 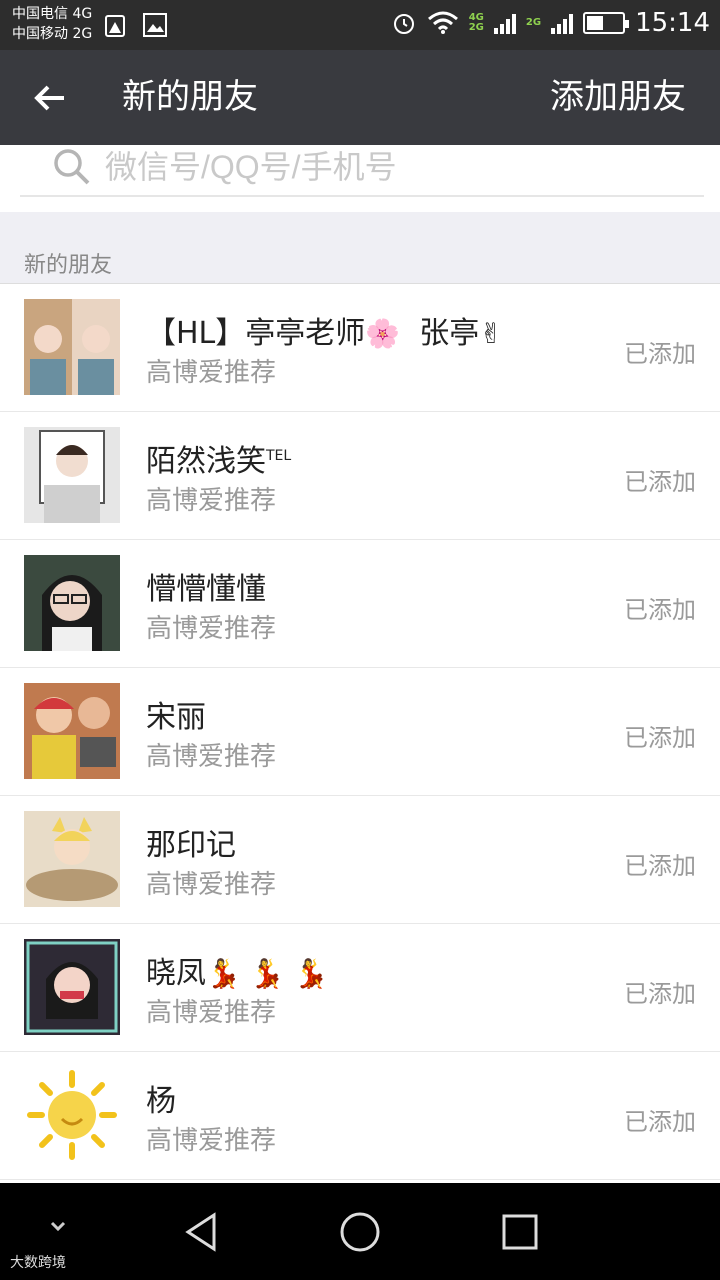 What do you see at coordinates (550, 23) in the screenshot?
I see `system-status: 4G 2G 2G 15:14` at bounding box center [550, 23].